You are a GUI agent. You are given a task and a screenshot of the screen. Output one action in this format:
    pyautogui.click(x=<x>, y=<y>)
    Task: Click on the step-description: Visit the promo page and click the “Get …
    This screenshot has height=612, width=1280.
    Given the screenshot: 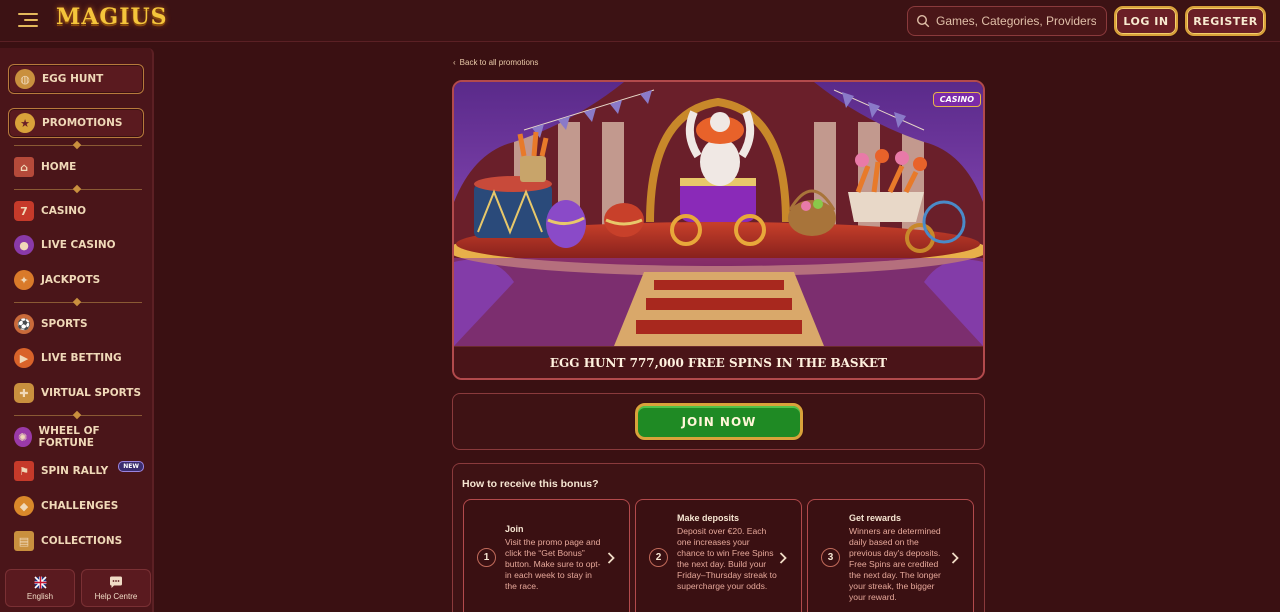 What is the action you would take?
    pyautogui.click(x=553, y=564)
    